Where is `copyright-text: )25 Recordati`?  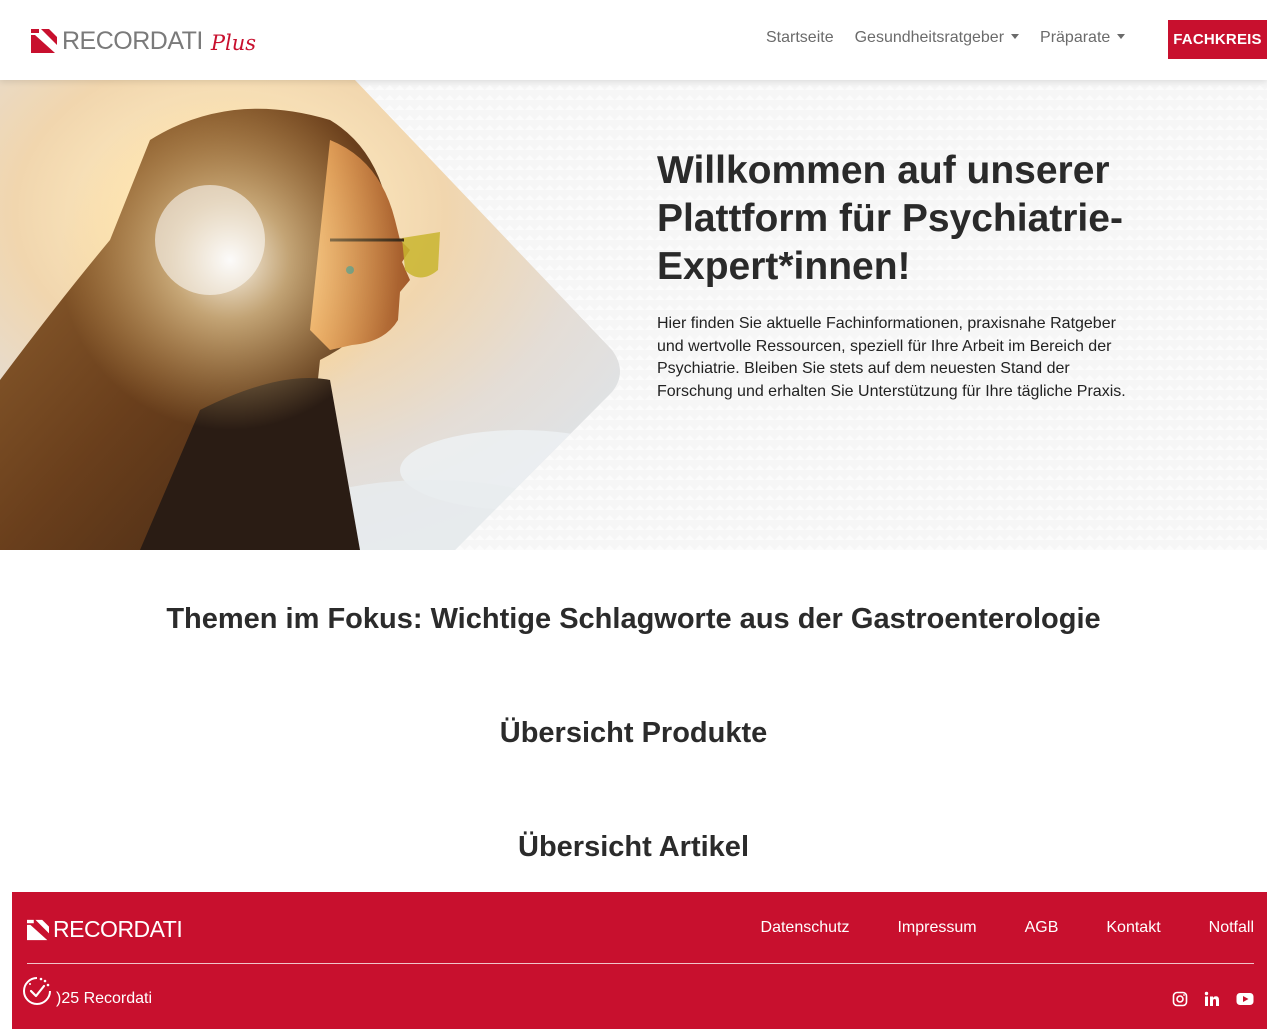 copyright-text: )25 Recordati is located at coordinates (104, 998).